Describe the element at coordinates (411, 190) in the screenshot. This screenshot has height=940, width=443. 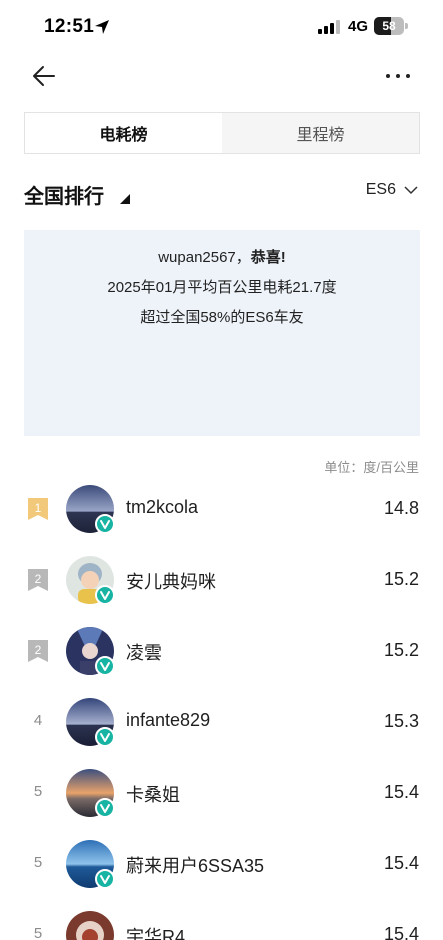
I see `chevron-down-icon` at that location.